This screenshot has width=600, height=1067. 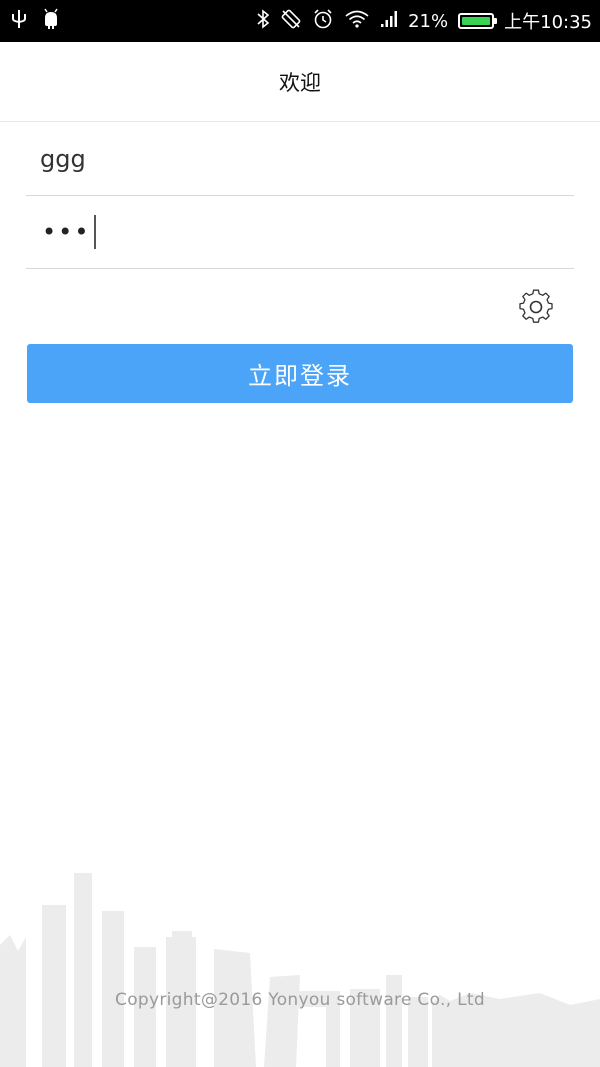 I want to click on settings-button, so click(x=536, y=307).